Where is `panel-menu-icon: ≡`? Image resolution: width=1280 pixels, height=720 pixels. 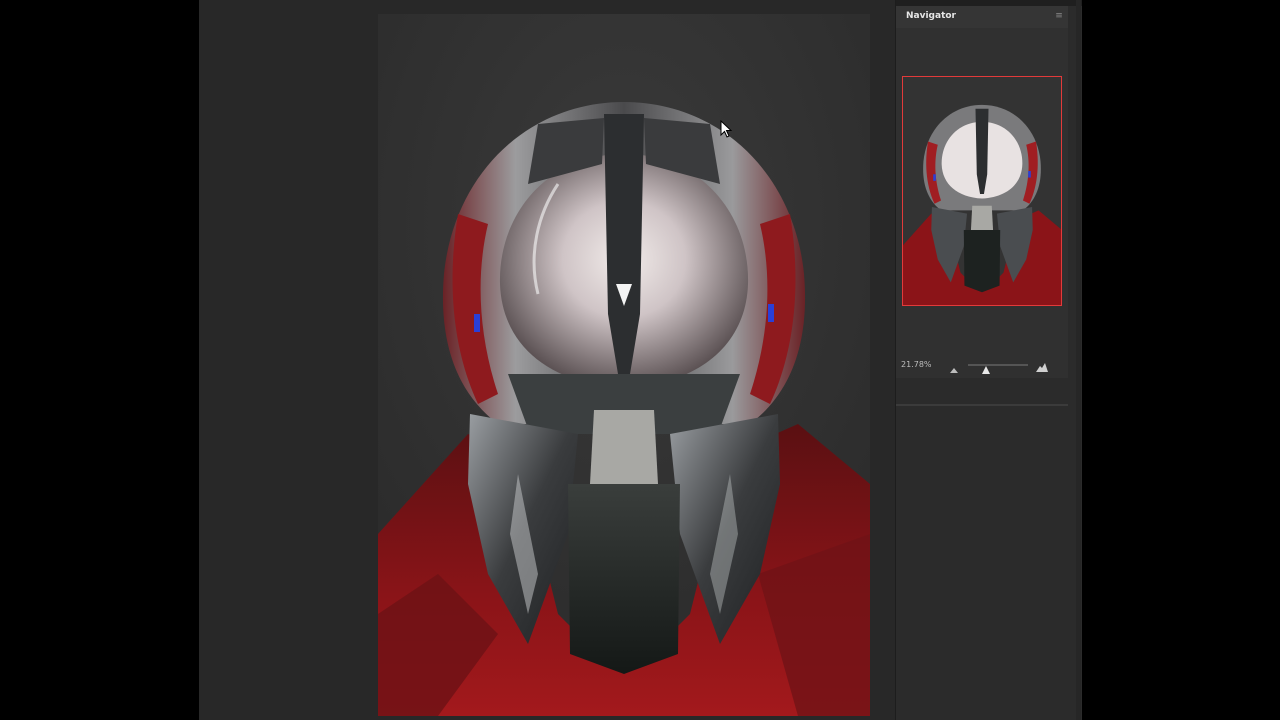 panel-menu-icon: ≡ is located at coordinates (1059, 16).